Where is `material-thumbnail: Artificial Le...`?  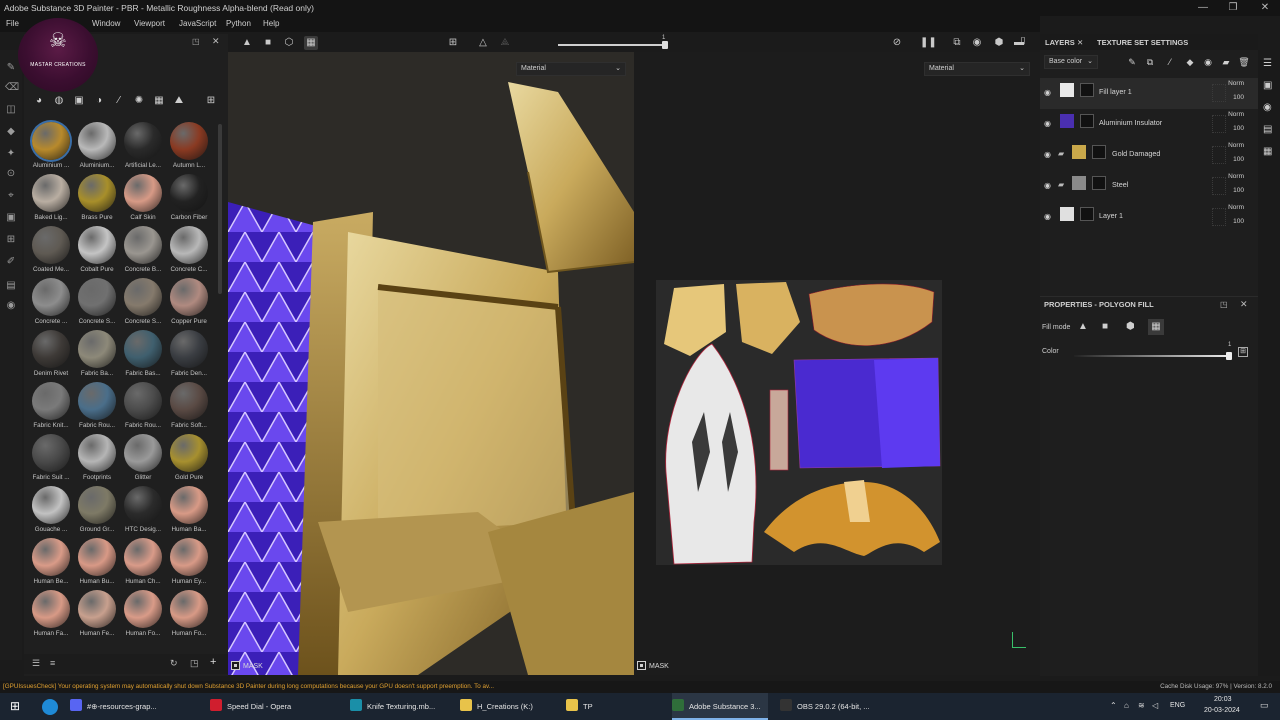
material-thumbnail: Artificial Le... is located at coordinates (143, 148).